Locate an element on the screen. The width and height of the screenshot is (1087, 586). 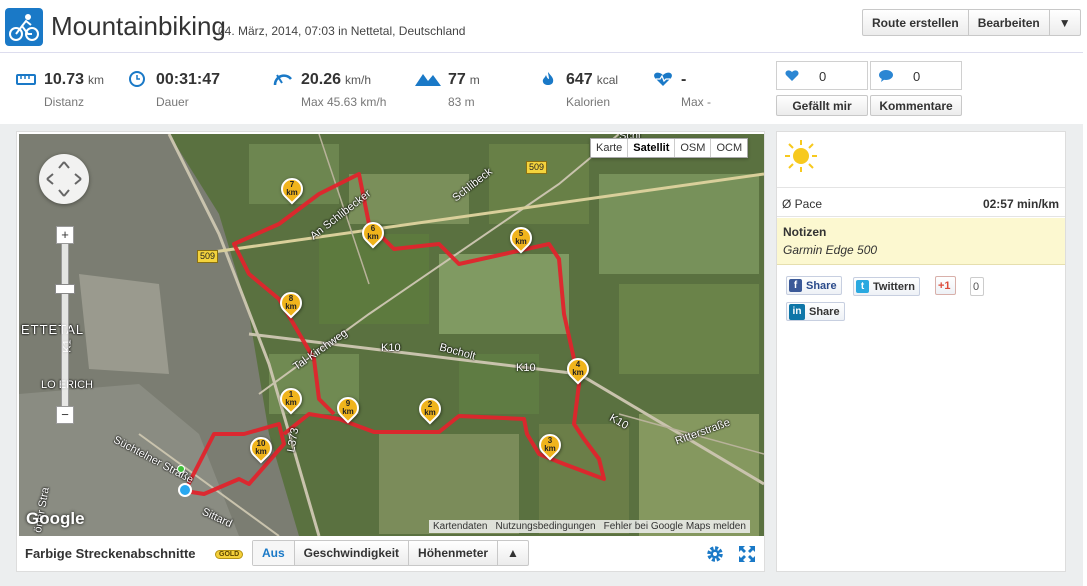
zoom-in-button: + is located at coordinates (65, 235).